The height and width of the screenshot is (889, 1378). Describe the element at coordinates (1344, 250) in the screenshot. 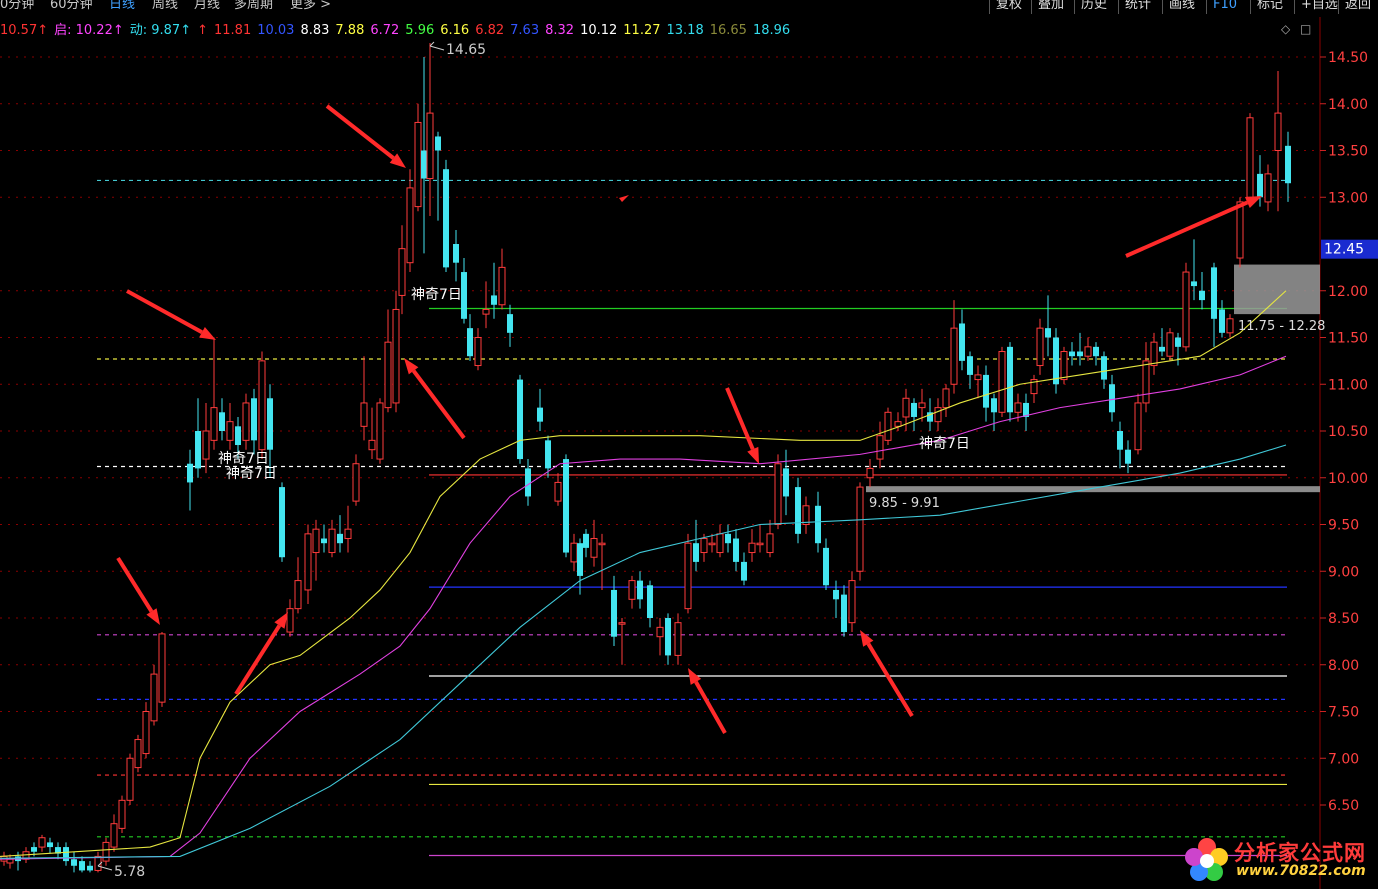

I see `current-price-label: 12.45` at that location.